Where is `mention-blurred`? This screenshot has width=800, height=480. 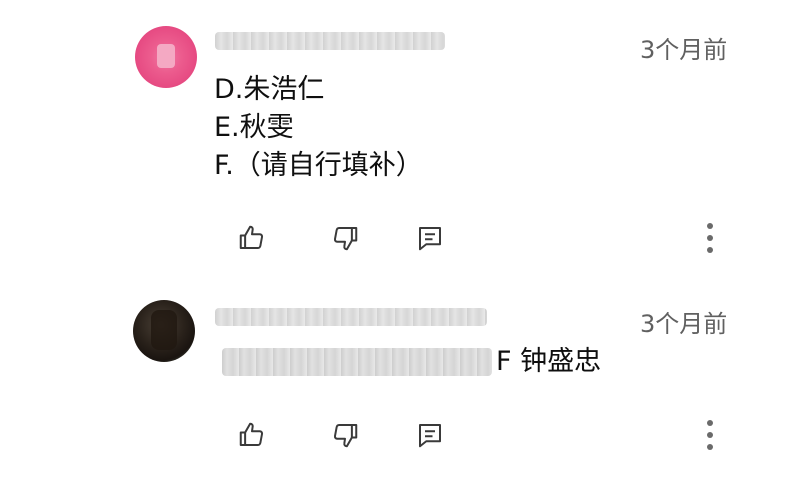
mention-blurred is located at coordinates (357, 362).